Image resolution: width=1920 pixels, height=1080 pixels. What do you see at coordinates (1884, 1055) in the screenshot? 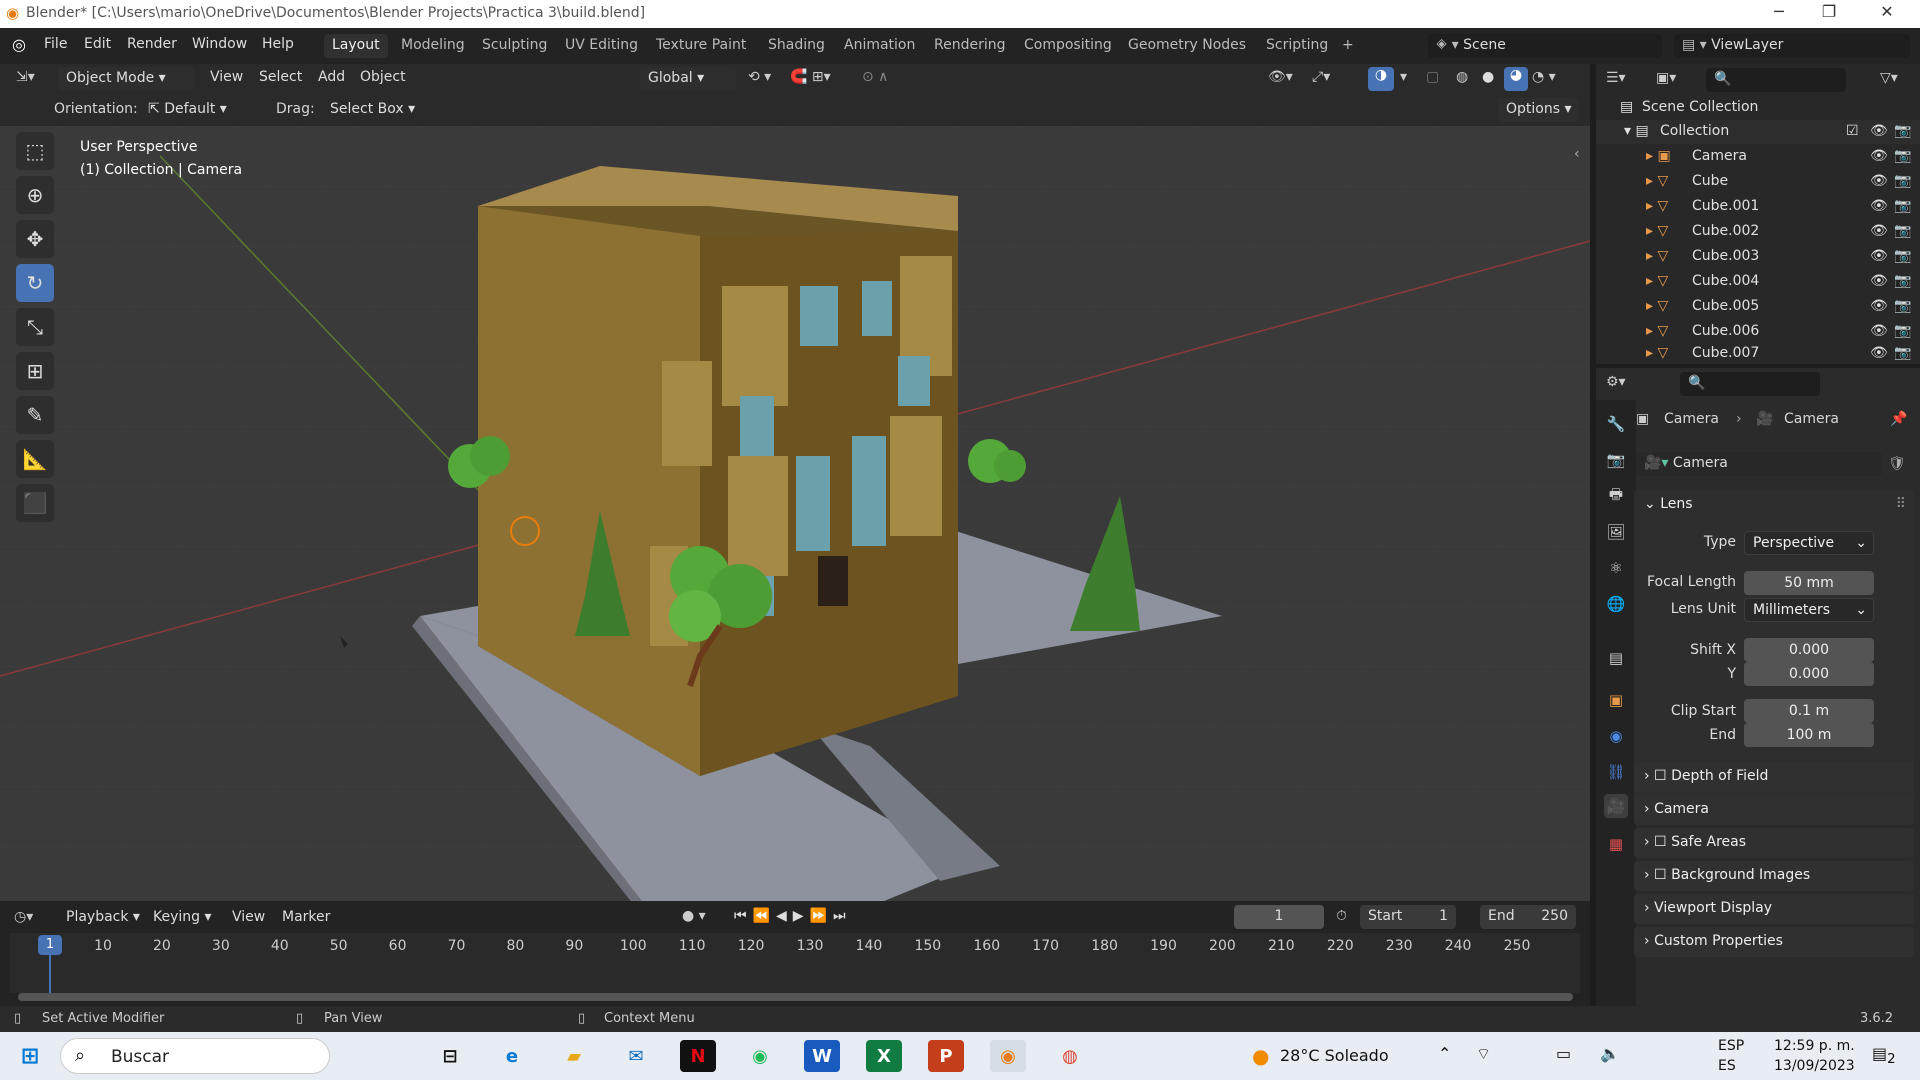
I see `notification-icon: ▤2` at bounding box center [1884, 1055].